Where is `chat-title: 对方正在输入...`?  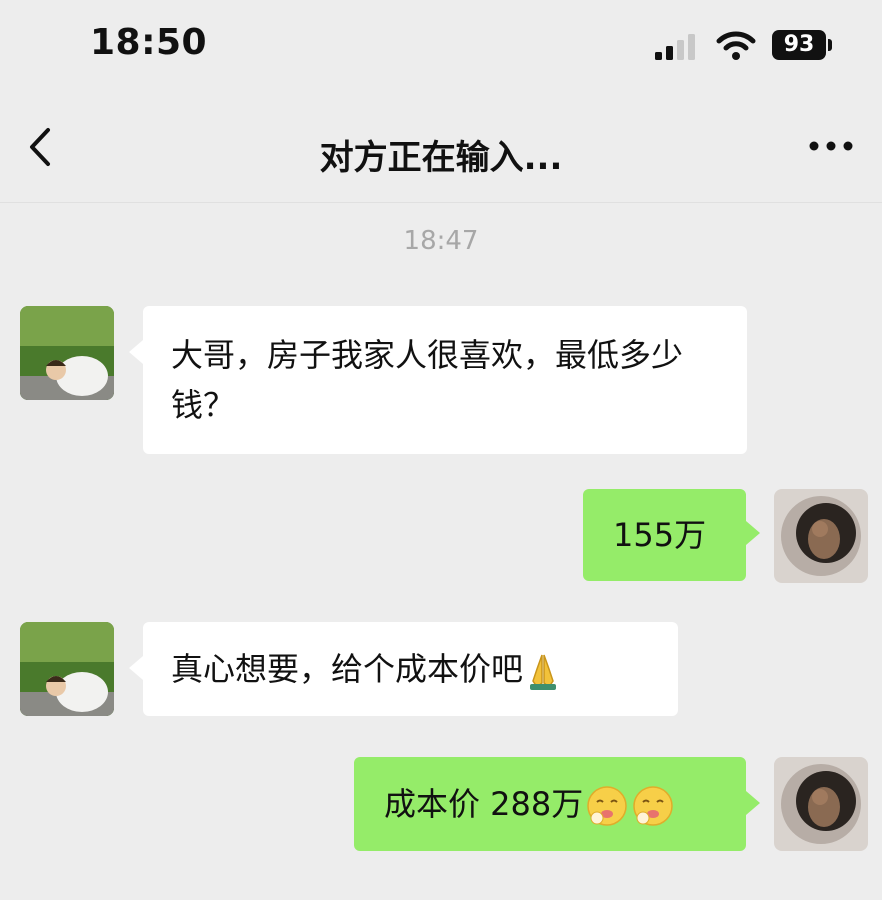 chat-title: 对方正在输入... is located at coordinates (441, 158).